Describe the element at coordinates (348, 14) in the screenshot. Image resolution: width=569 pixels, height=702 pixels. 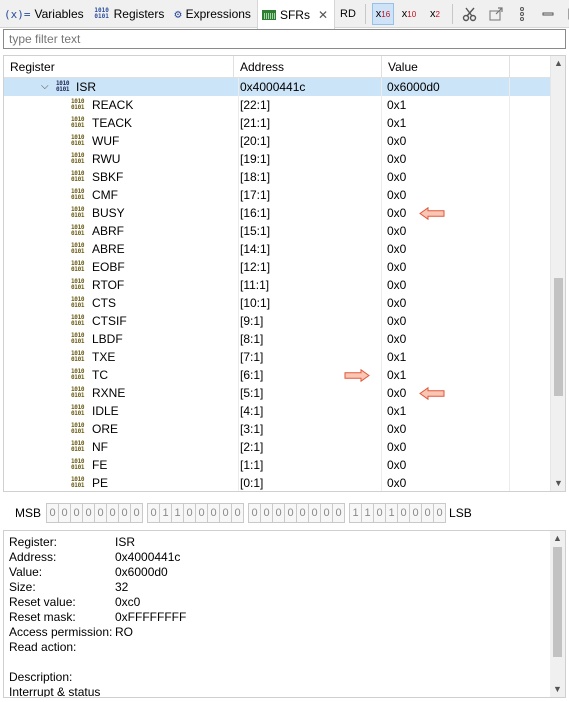
I see `rd-button: RD` at that location.